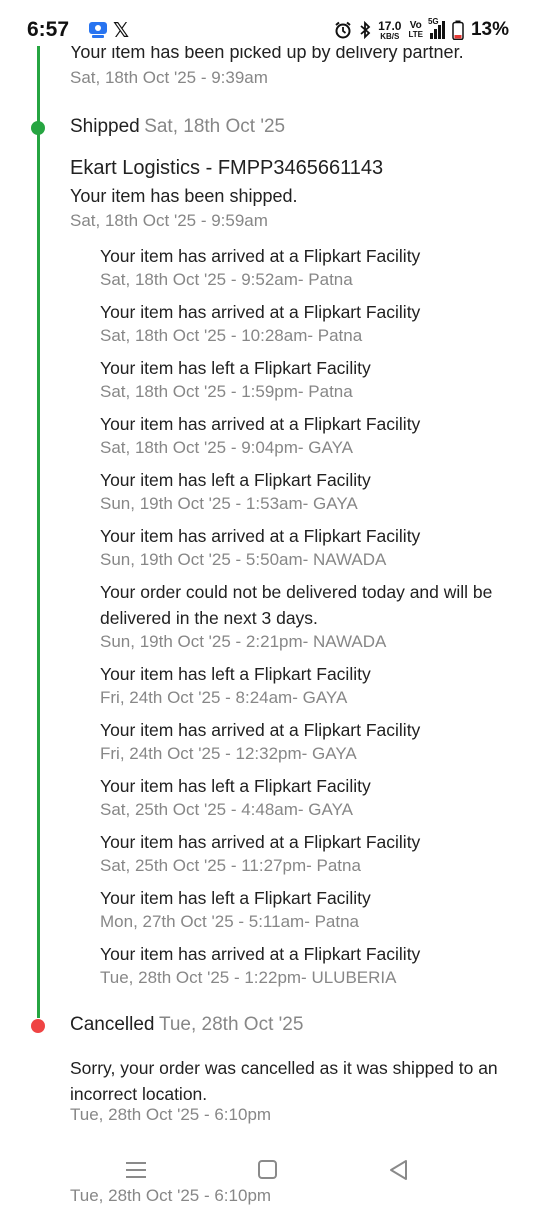 Image resolution: width=537 pixels, height=1206 pixels. What do you see at coordinates (415, 25) in the screenshot?
I see `volte-top: Vo` at bounding box center [415, 25].